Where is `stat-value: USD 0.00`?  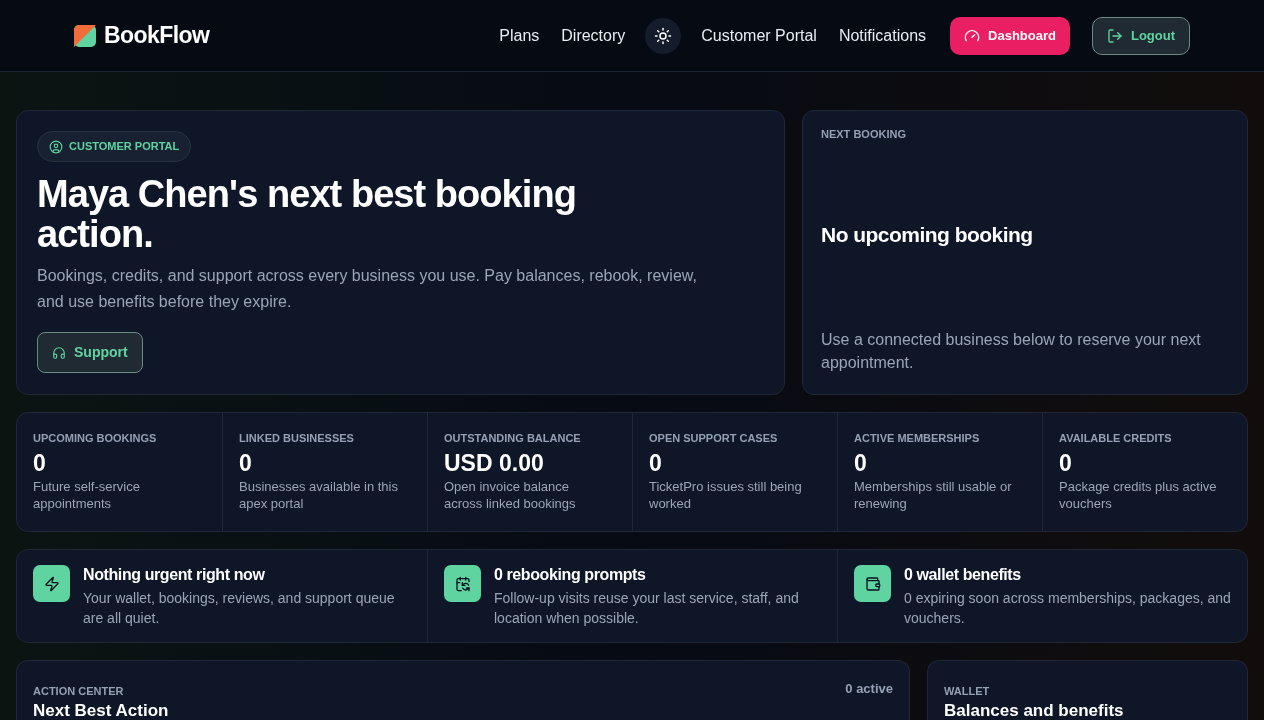 stat-value: USD 0.00 is located at coordinates (494, 463).